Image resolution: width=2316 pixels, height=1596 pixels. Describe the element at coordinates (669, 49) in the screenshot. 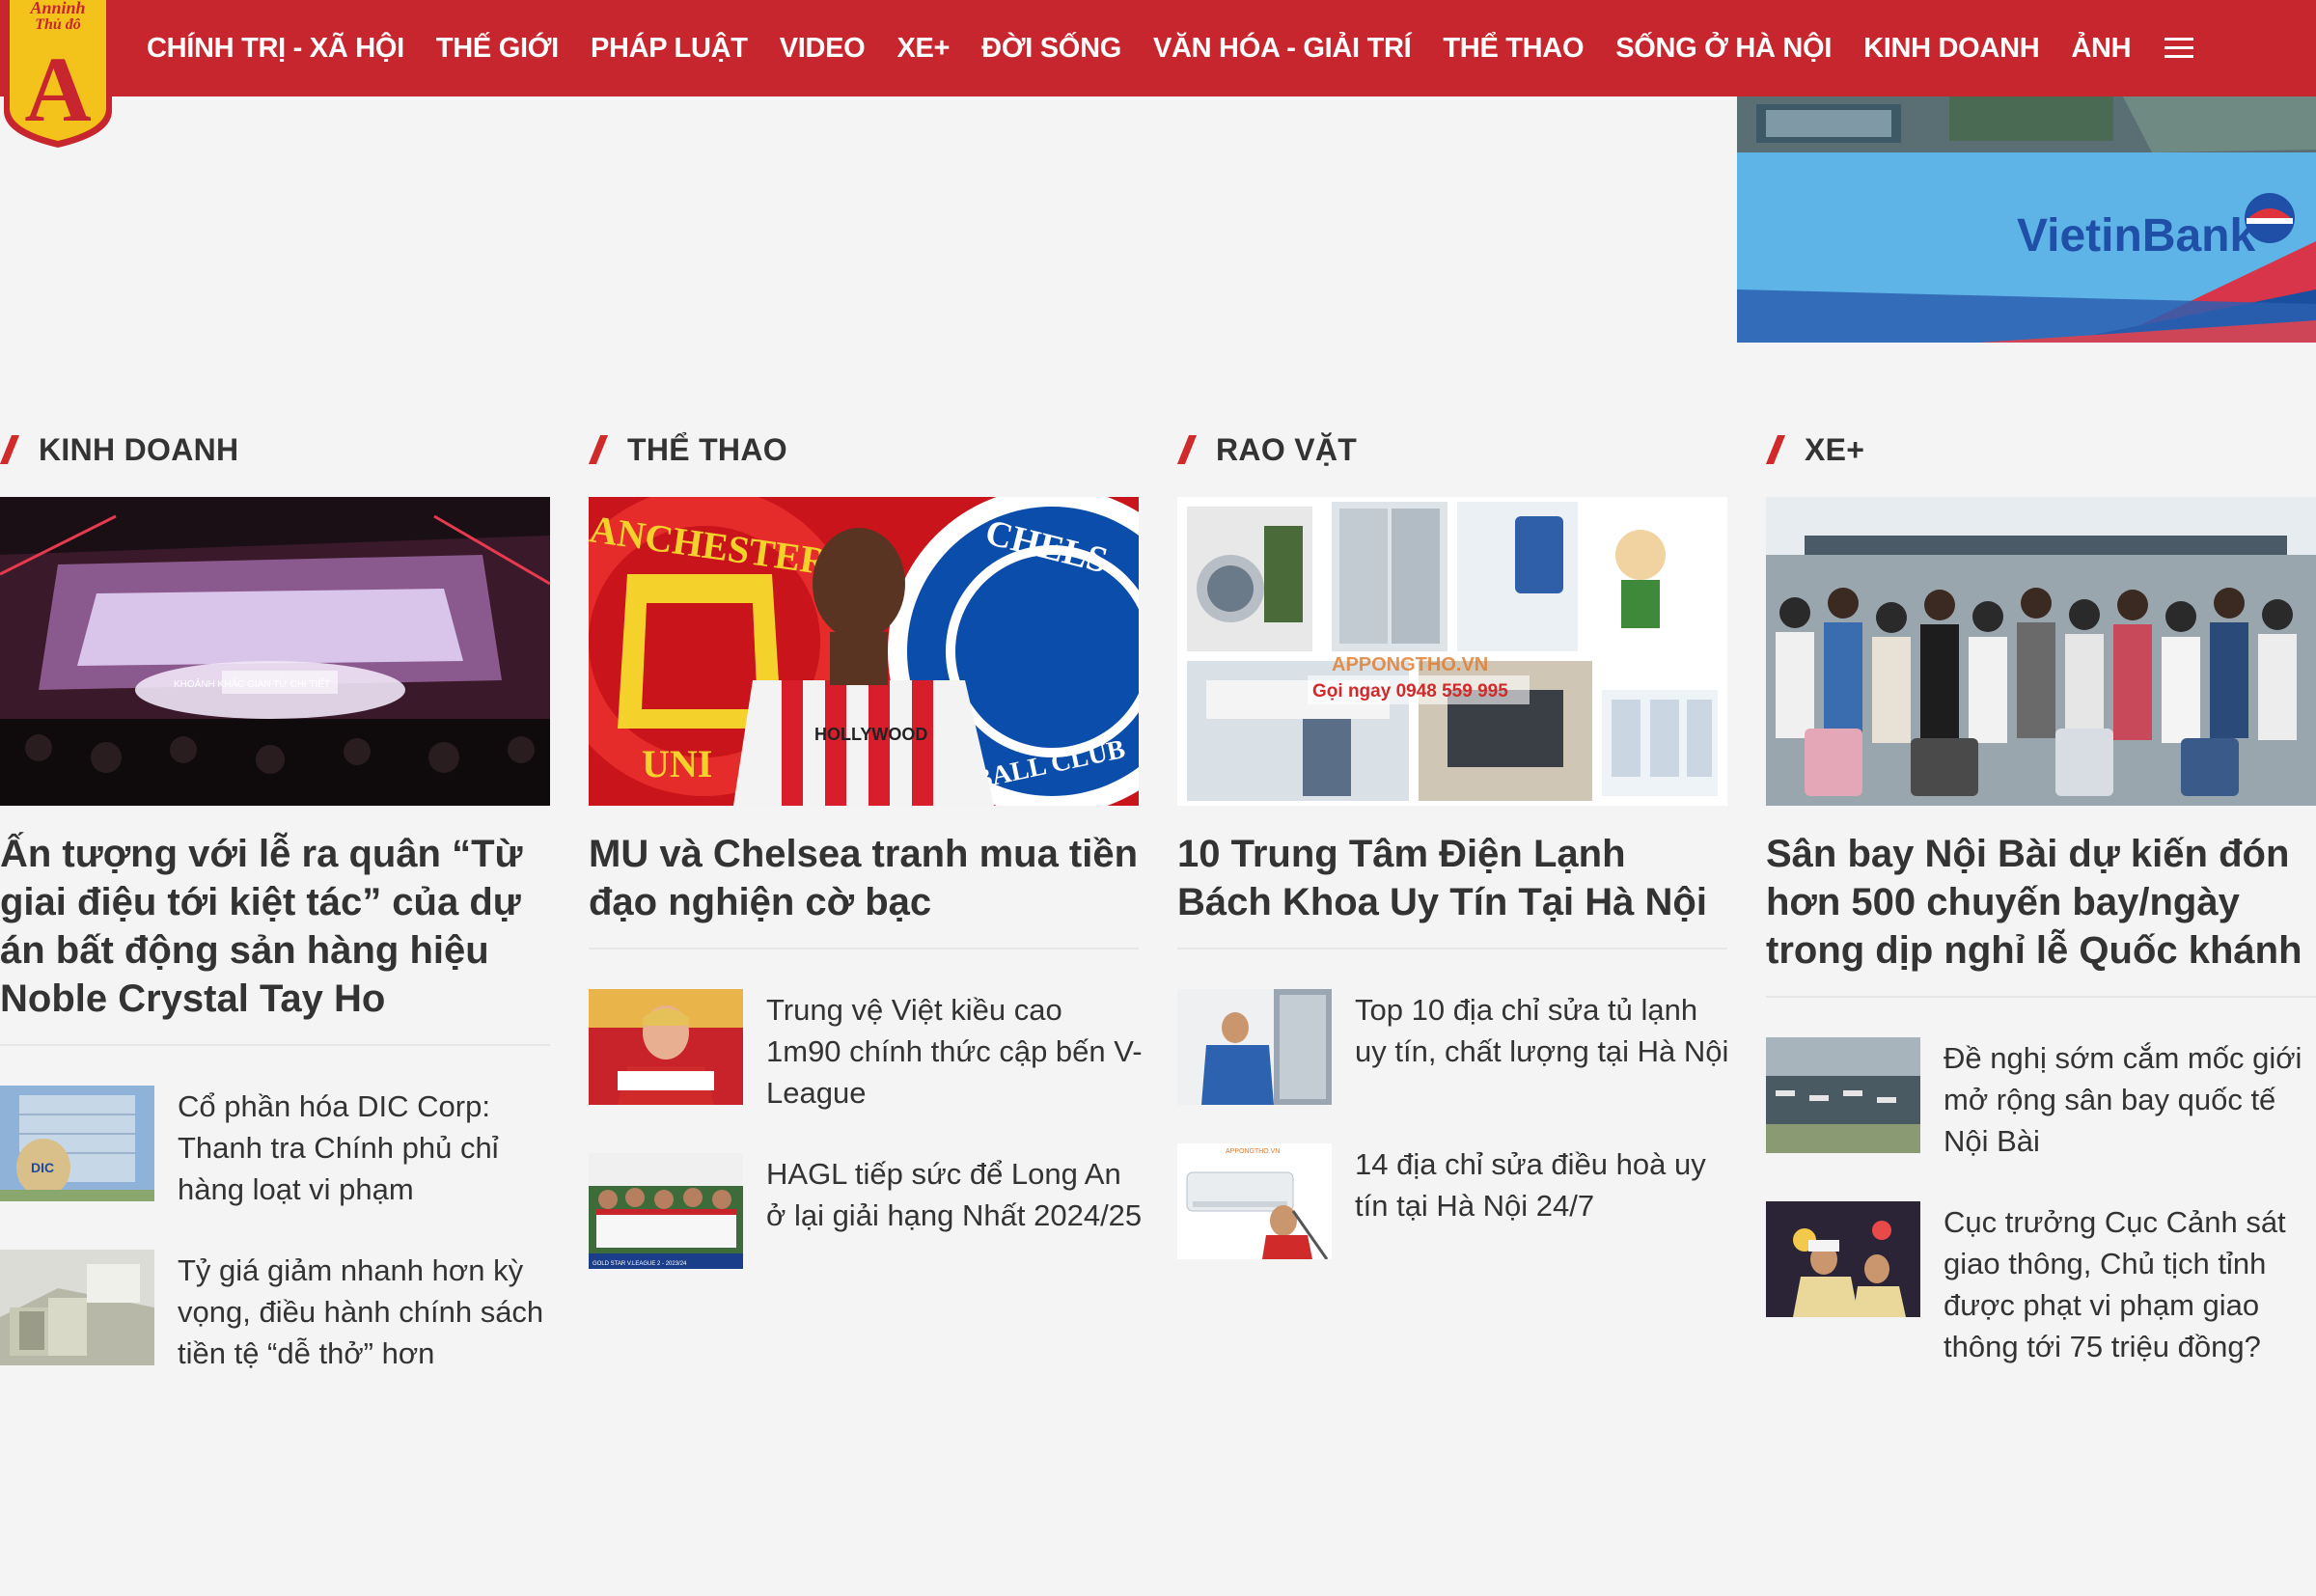

I see `nav-item-phap-luat: PHÁP LUẬT` at that location.